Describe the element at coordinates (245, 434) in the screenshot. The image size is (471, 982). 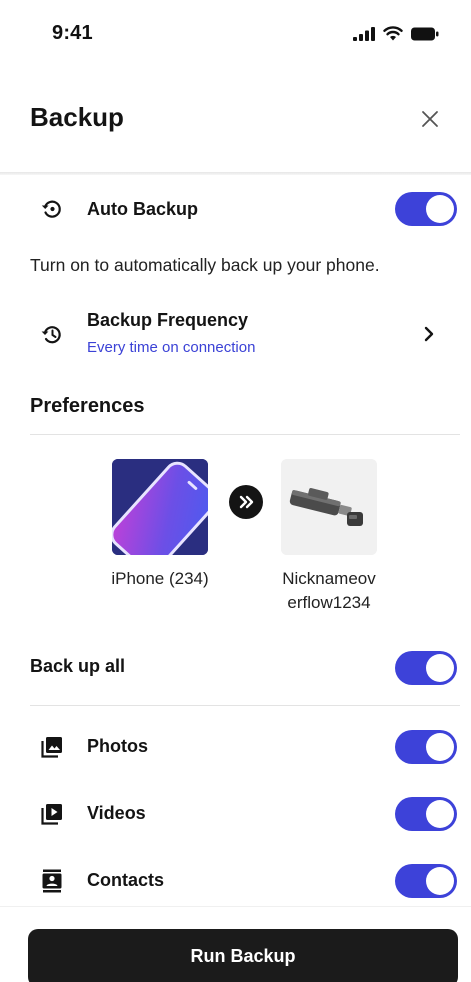
I see `preferences-divider` at that location.